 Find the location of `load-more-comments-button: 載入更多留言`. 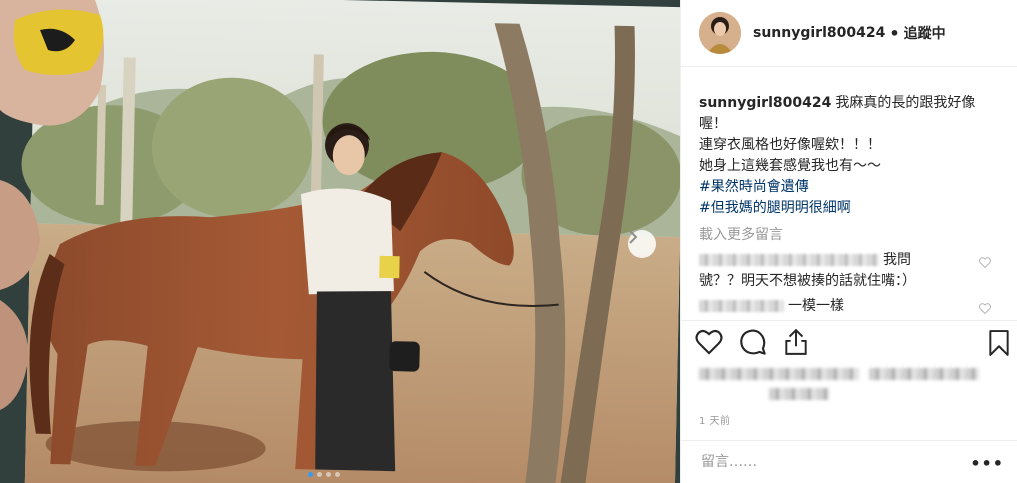

load-more-comments-button: 載入更多留言 is located at coordinates (741, 235).